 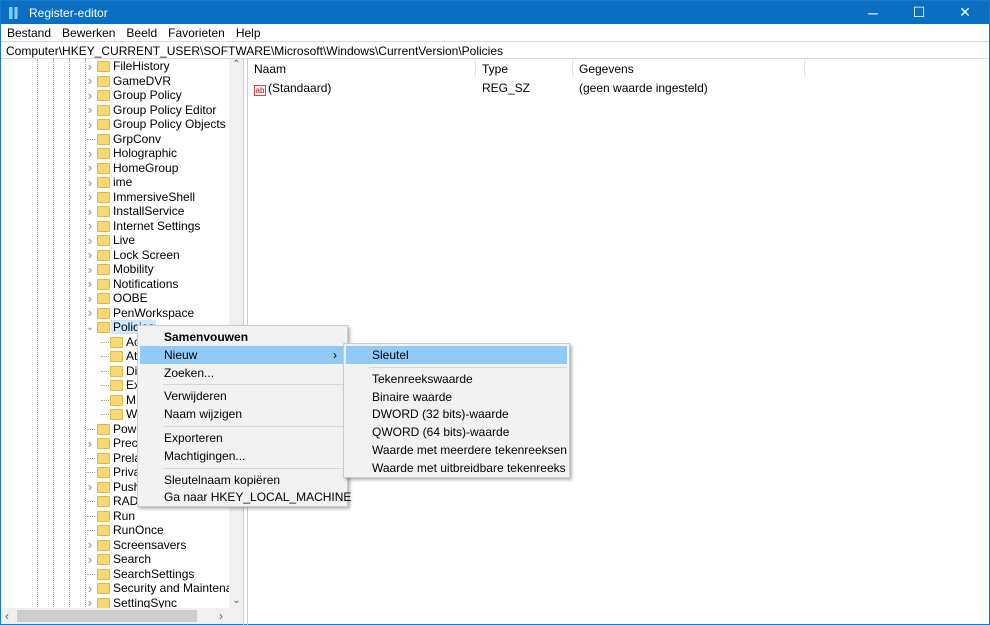 I want to click on menu-item-sleutel: Sleutel, so click(x=456, y=355).